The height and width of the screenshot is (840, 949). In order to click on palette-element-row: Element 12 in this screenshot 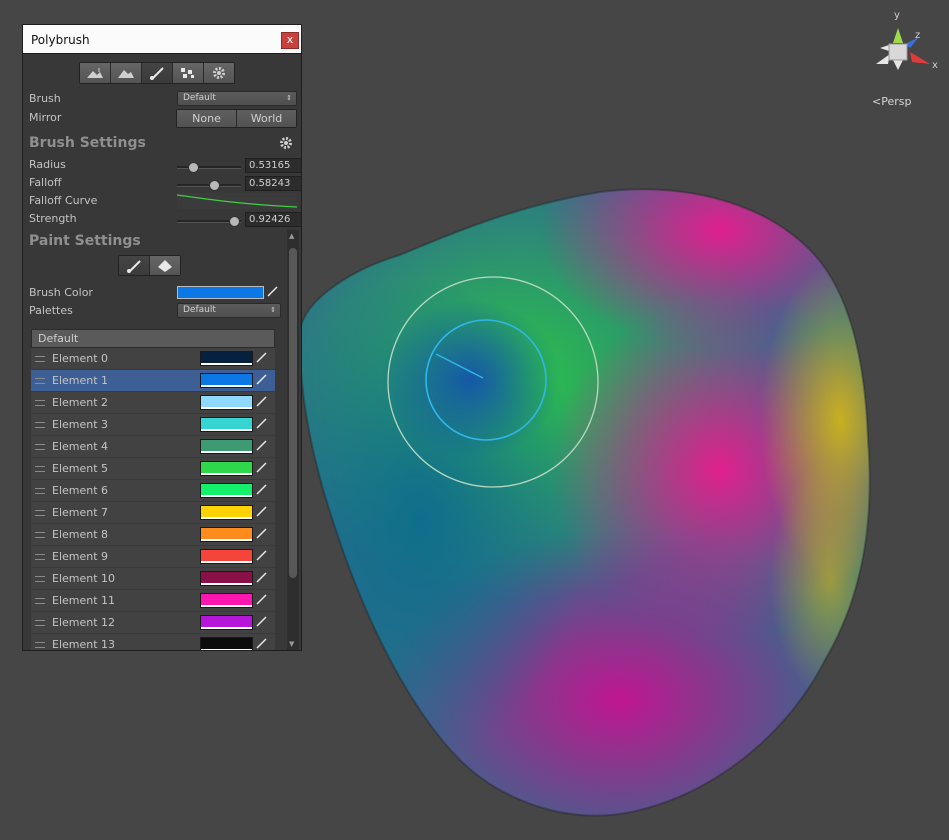, I will do `click(153, 623)`.